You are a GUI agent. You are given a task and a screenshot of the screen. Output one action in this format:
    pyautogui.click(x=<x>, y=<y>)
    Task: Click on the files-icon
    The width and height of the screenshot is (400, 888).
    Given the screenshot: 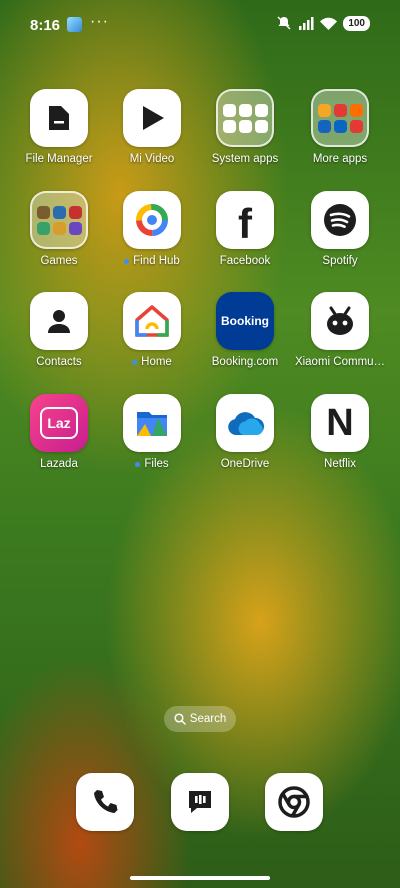 What is the action you would take?
    pyautogui.click(x=152, y=423)
    